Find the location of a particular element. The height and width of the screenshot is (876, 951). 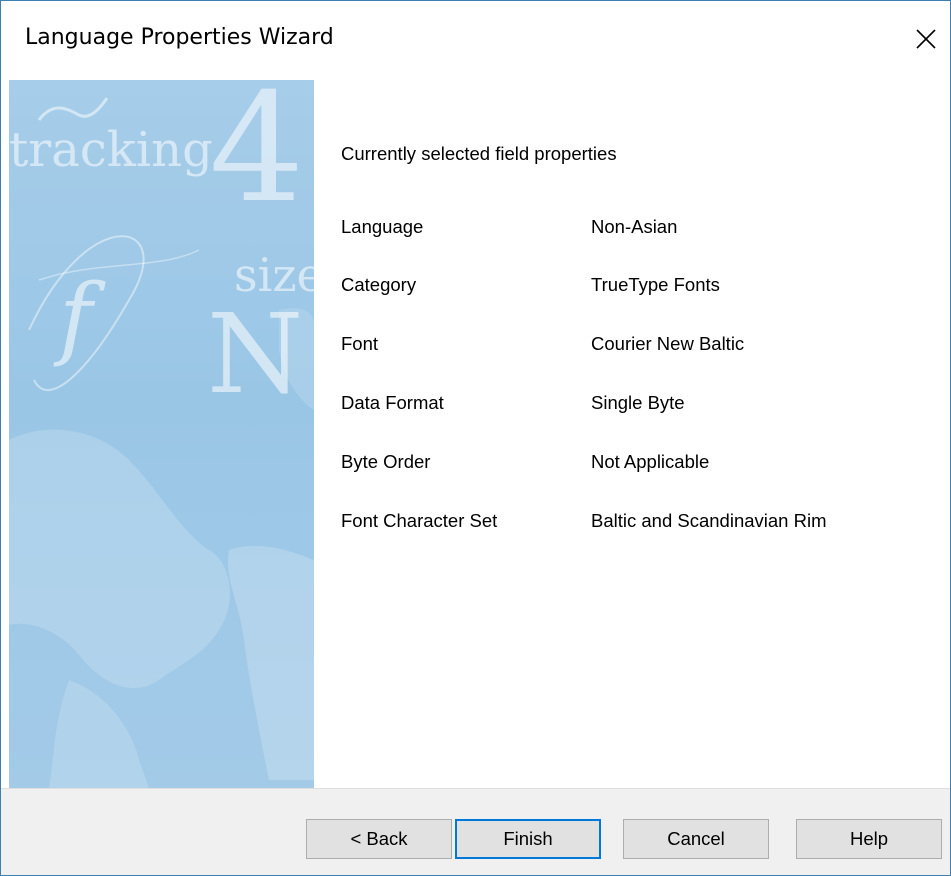

property-label-data-format: Data Format is located at coordinates (392, 402).